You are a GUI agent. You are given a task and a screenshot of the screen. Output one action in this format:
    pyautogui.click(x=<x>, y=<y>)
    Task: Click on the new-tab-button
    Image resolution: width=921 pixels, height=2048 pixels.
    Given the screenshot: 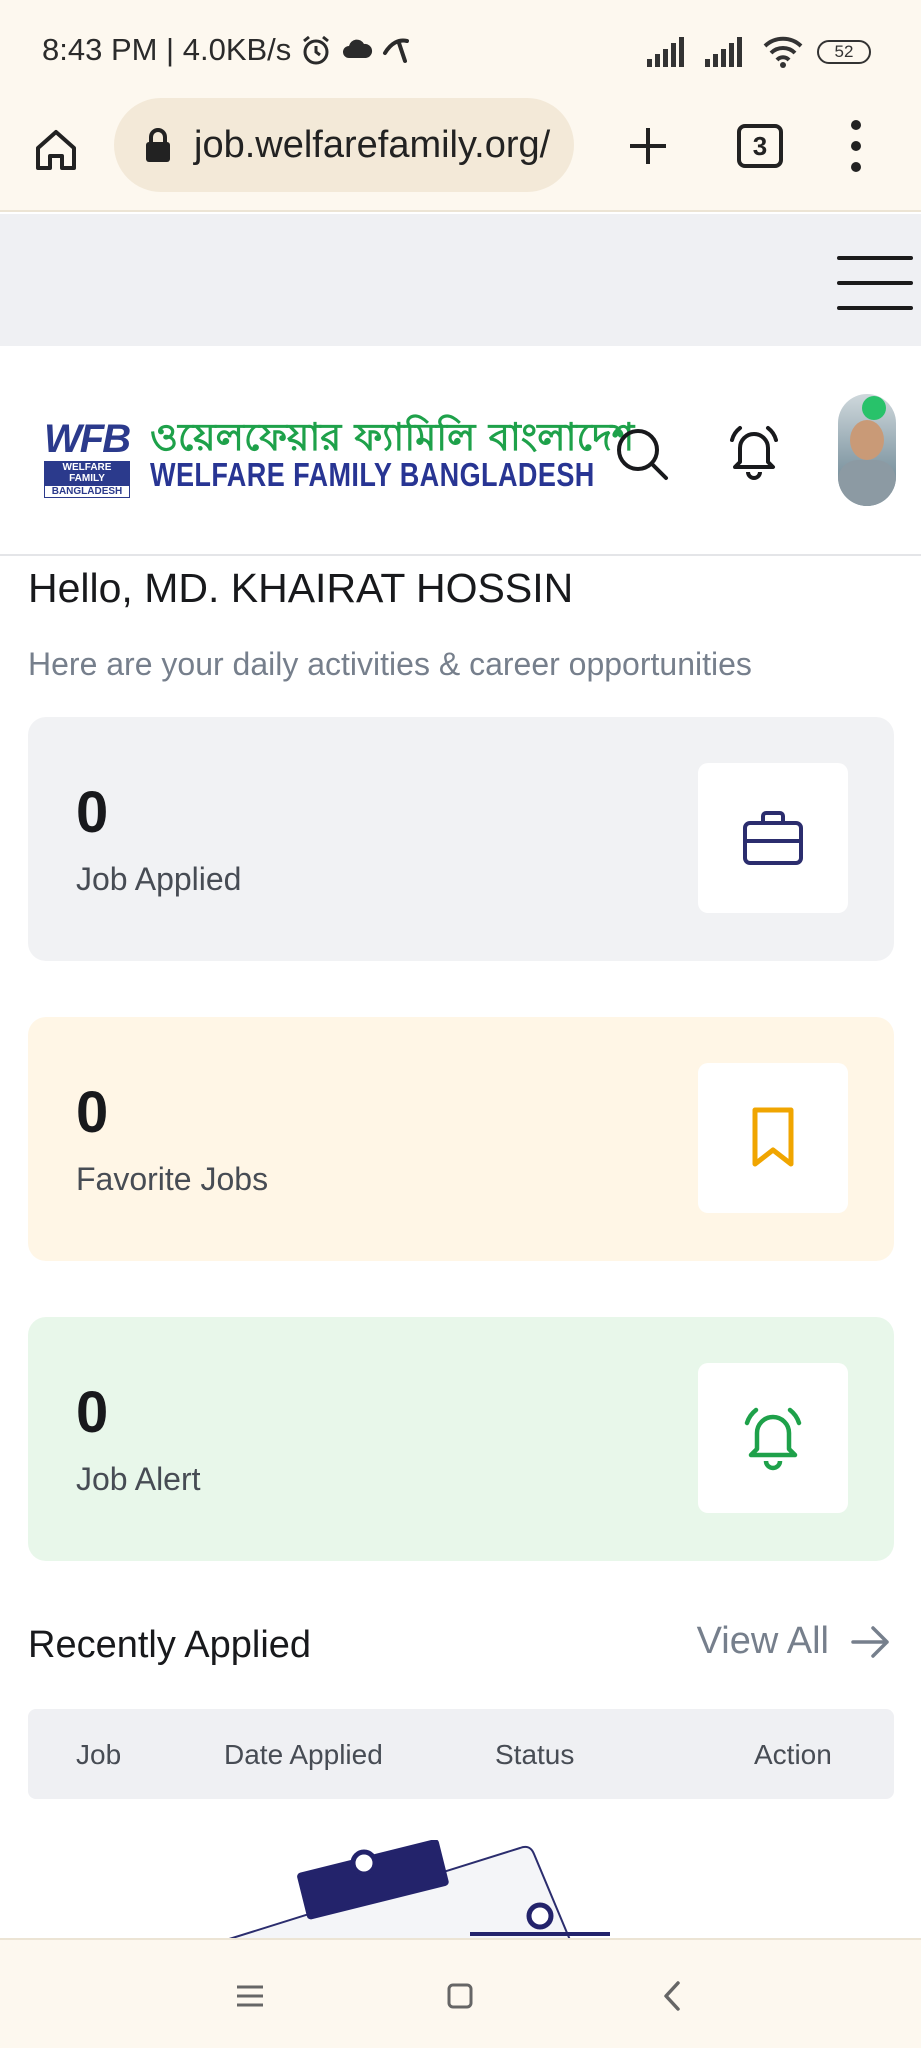 What is the action you would take?
    pyautogui.click(x=648, y=146)
    